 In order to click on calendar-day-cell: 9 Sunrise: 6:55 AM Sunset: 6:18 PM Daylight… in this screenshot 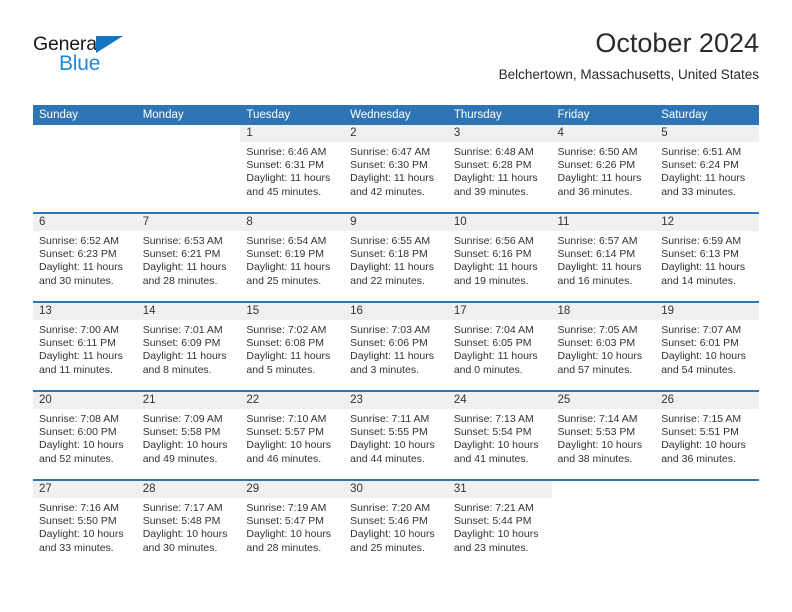, I will do `click(396, 257)`.